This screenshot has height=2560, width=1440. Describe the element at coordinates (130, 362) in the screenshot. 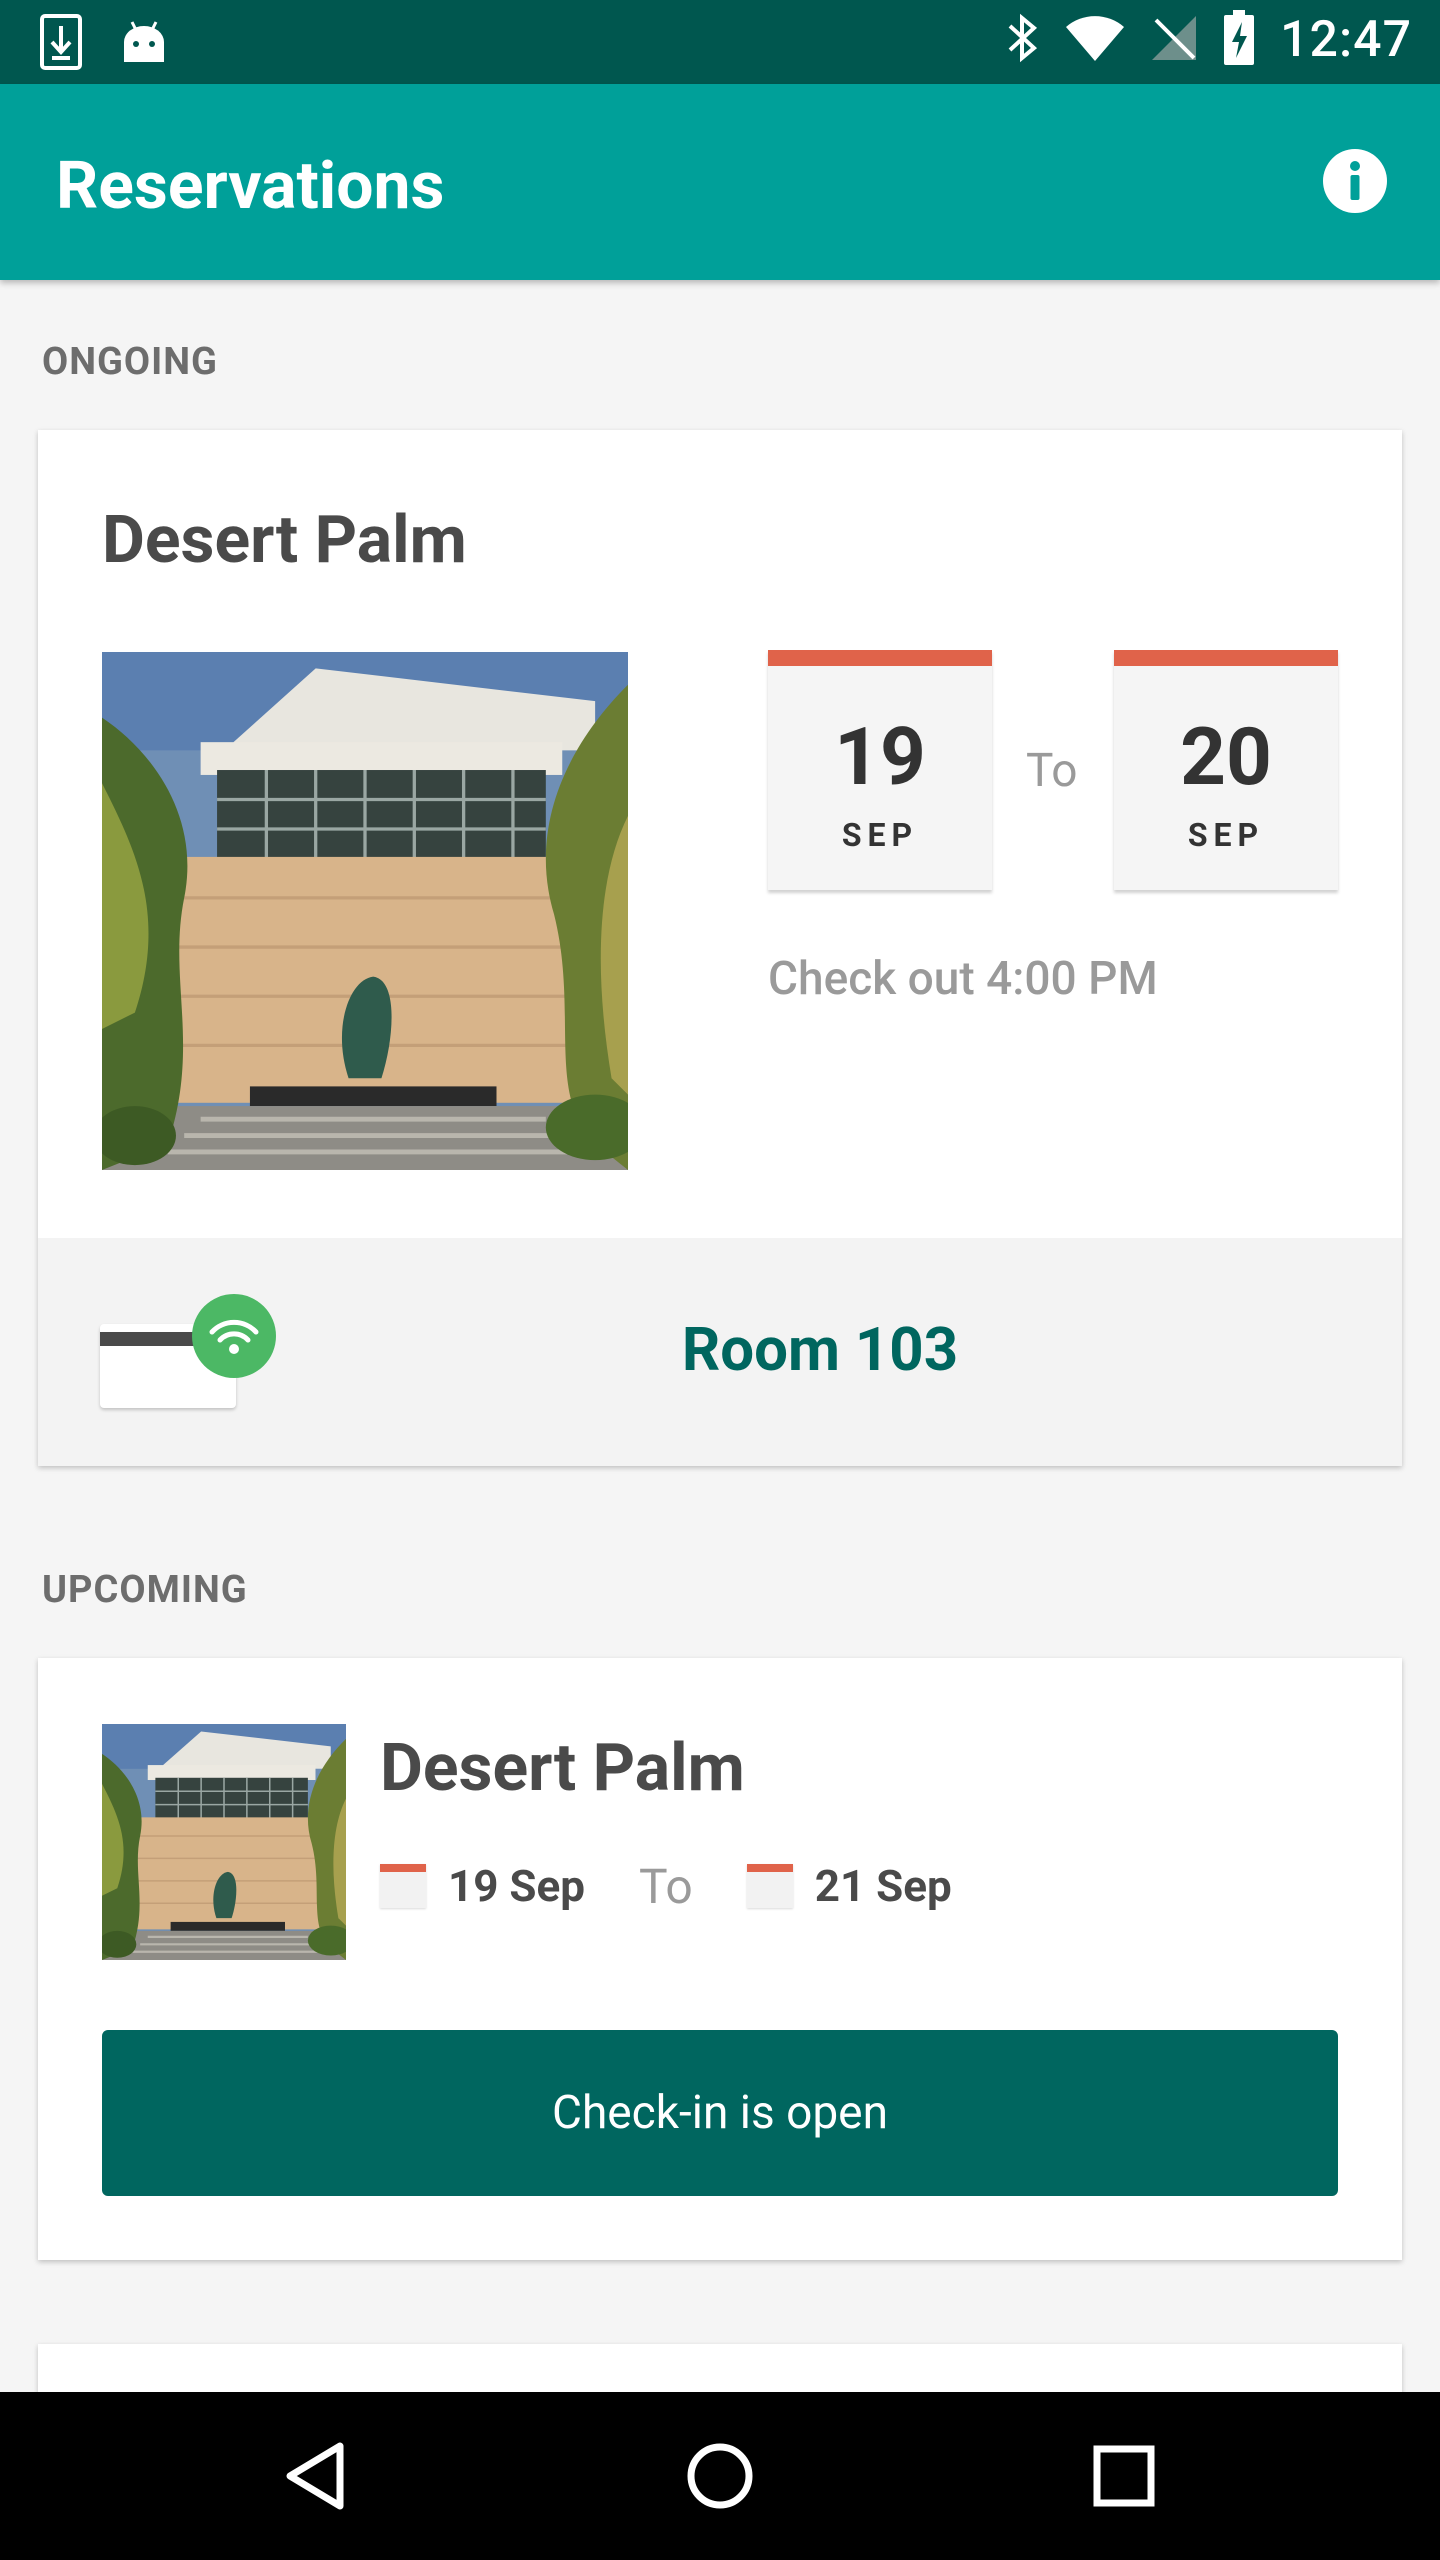

I see `section-label-ongoing: ONGOING` at that location.